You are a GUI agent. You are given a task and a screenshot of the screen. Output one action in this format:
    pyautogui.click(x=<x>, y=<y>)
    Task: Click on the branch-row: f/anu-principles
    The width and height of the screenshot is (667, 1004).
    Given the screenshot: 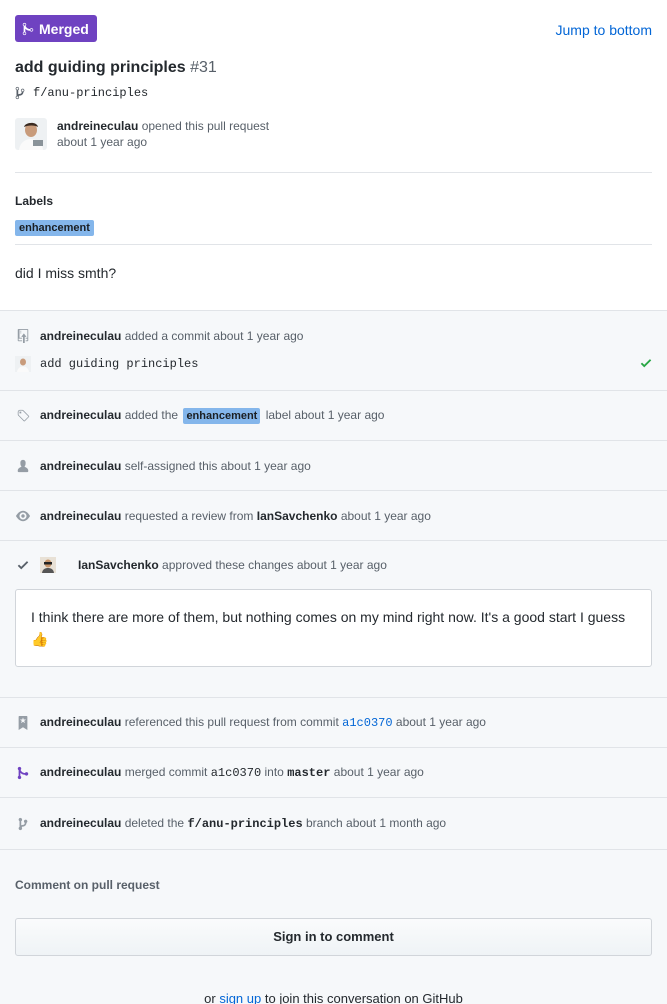 What is the action you would take?
    pyautogui.click(x=333, y=93)
    